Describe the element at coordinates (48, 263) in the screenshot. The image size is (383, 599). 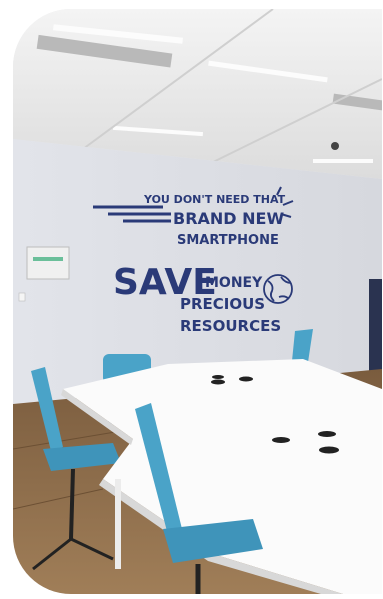
I see `wall-panel` at that location.